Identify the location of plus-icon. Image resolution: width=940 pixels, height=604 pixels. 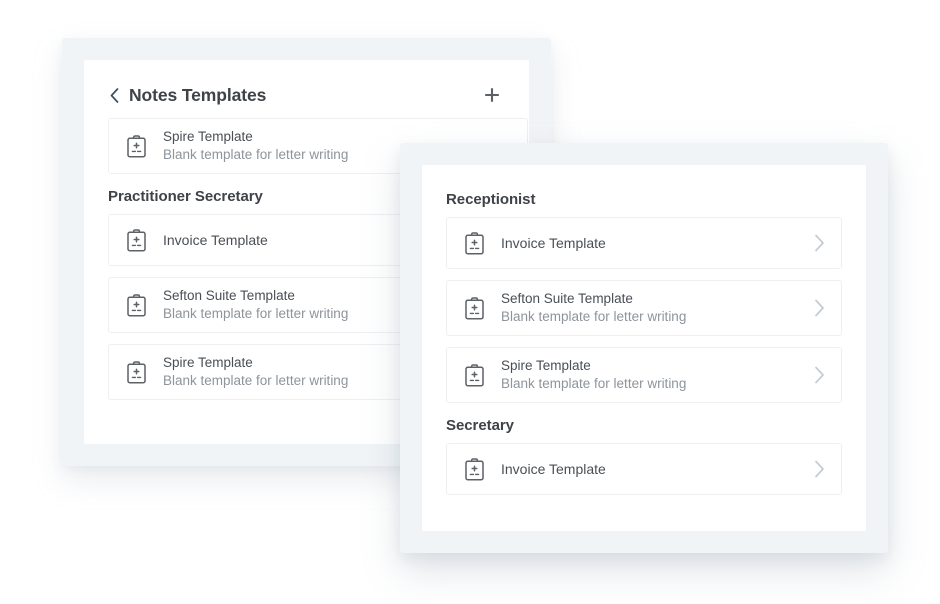
(492, 95).